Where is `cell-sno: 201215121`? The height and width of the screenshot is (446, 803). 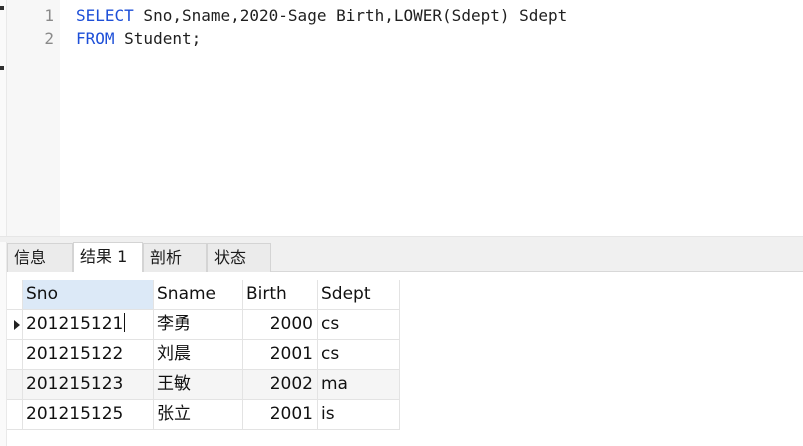
cell-sno: 201215121 is located at coordinates (88, 324).